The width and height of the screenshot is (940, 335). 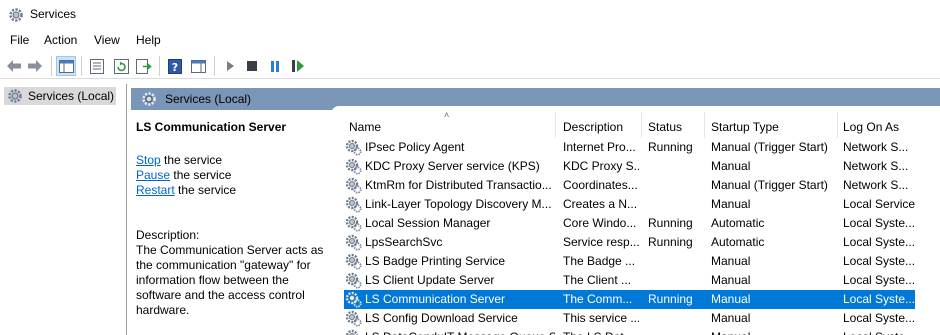 What do you see at coordinates (168, 235) in the screenshot?
I see `description-label: Description:` at bounding box center [168, 235].